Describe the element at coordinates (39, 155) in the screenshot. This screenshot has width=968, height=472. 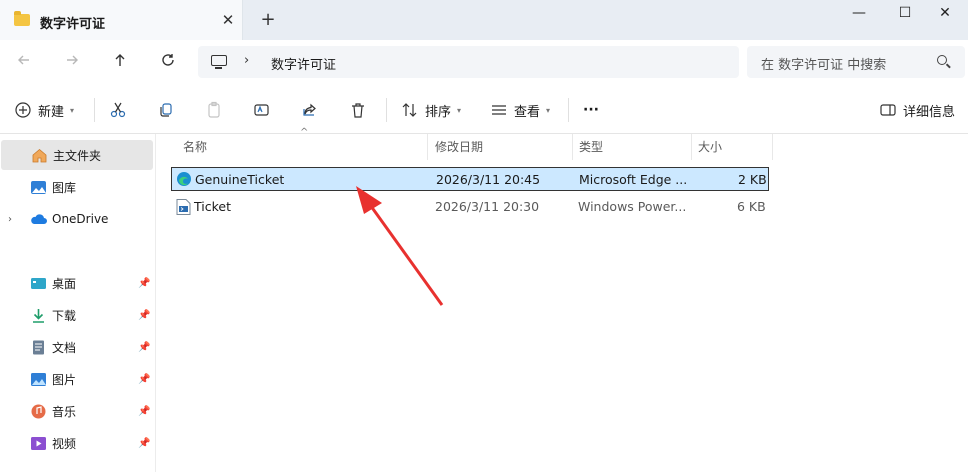
I see `home-icon` at that location.